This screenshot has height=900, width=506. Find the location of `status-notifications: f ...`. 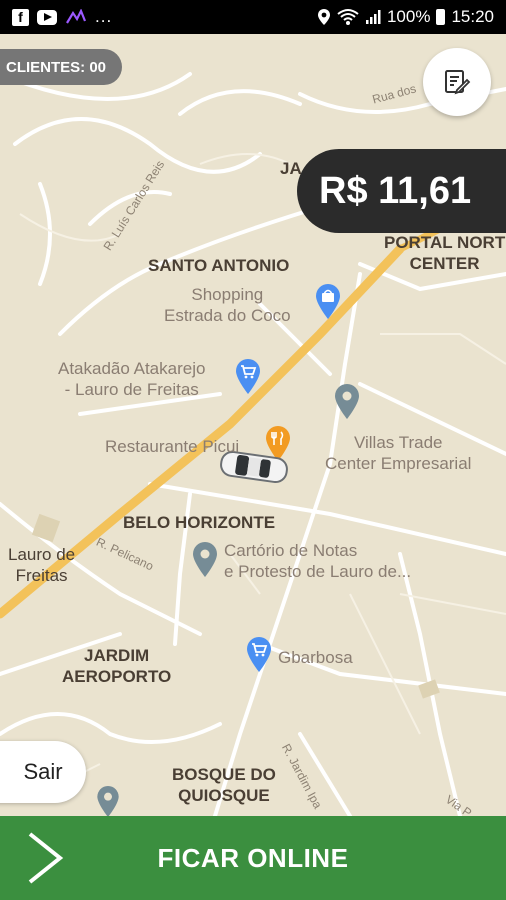

status-notifications: f ... is located at coordinates (56, 17).